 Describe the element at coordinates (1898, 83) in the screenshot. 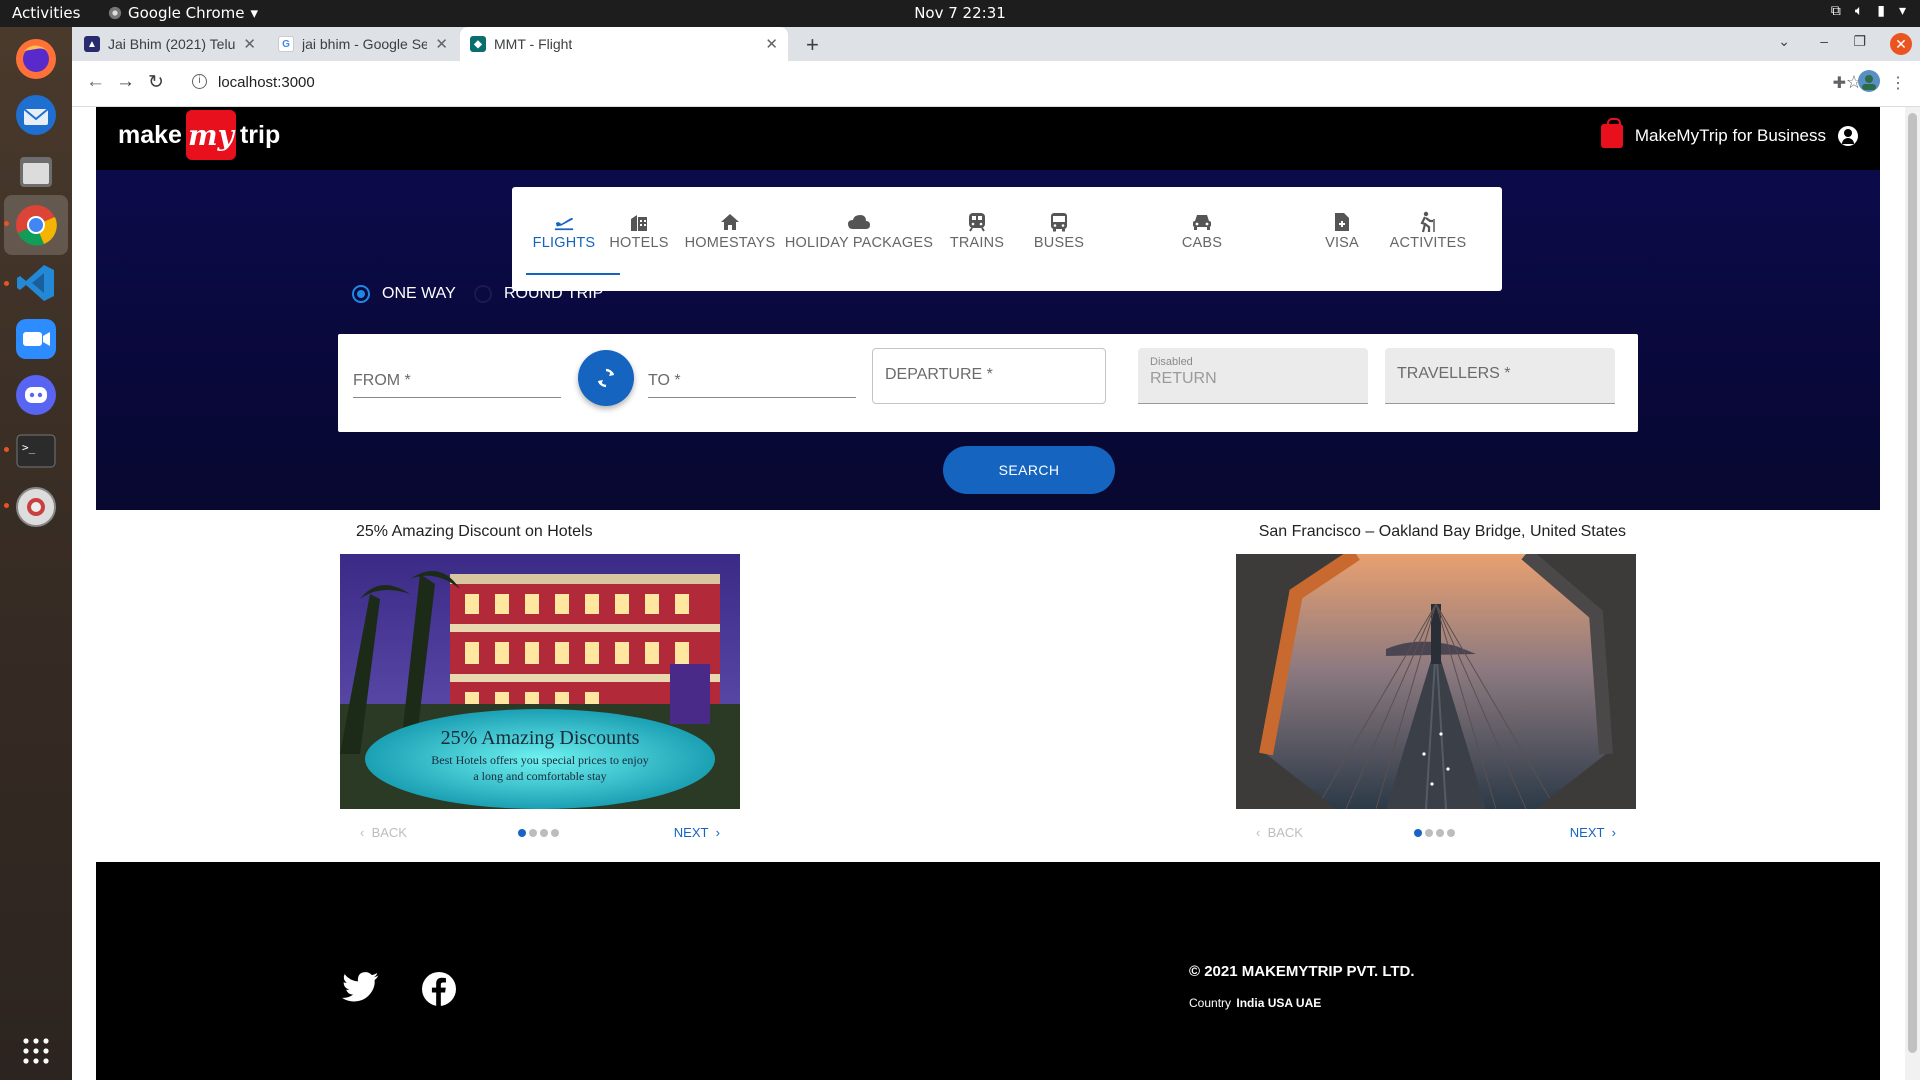

I see `chrome-menu-icon: ⋮` at that location.